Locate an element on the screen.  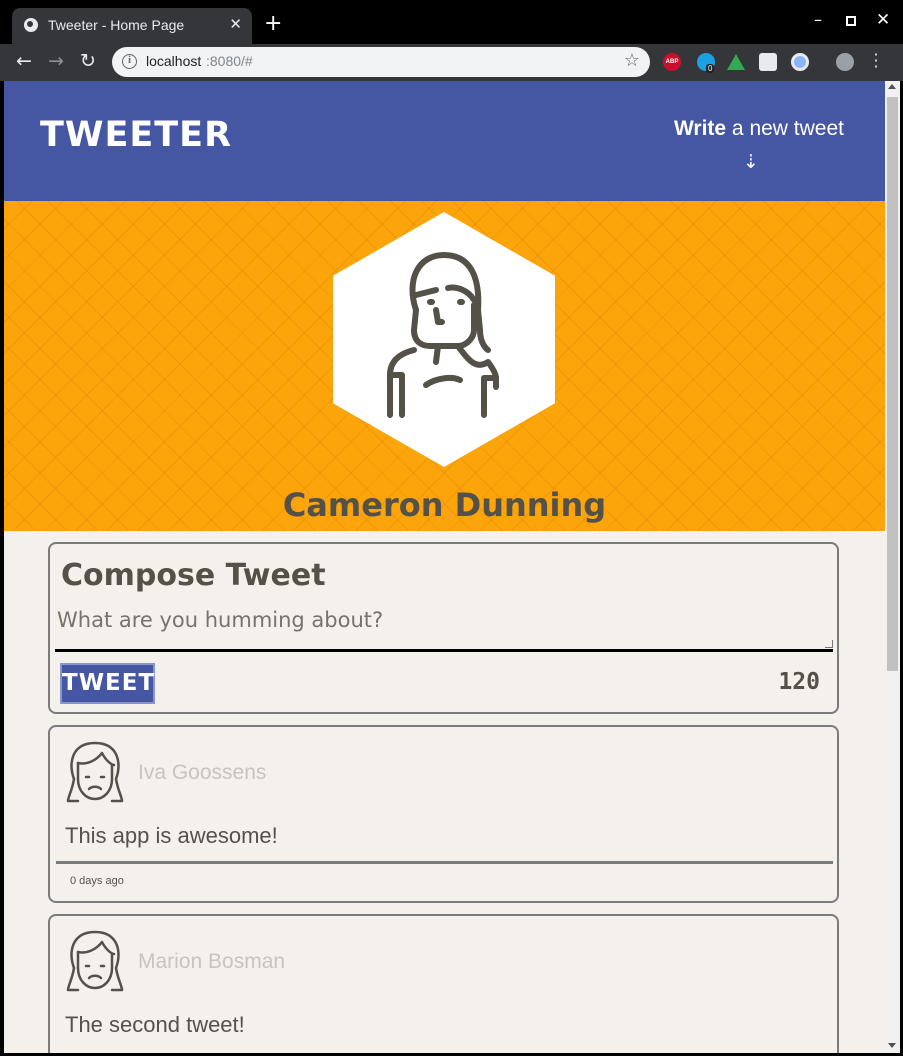
scrollbar-thumb is located at coordinates (892, 384).